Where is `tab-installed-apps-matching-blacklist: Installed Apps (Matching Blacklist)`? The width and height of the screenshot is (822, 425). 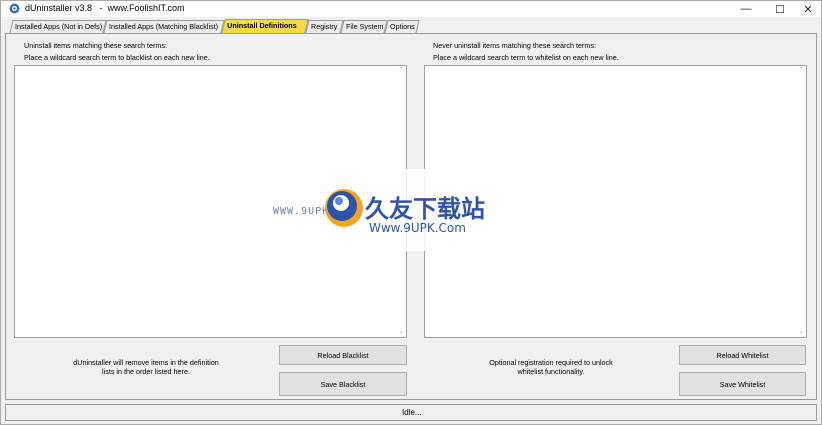
tab-installed-apps-matching-blacklist: Installed Apps (Matching Blacklist) is located at coordinates (164, 26).